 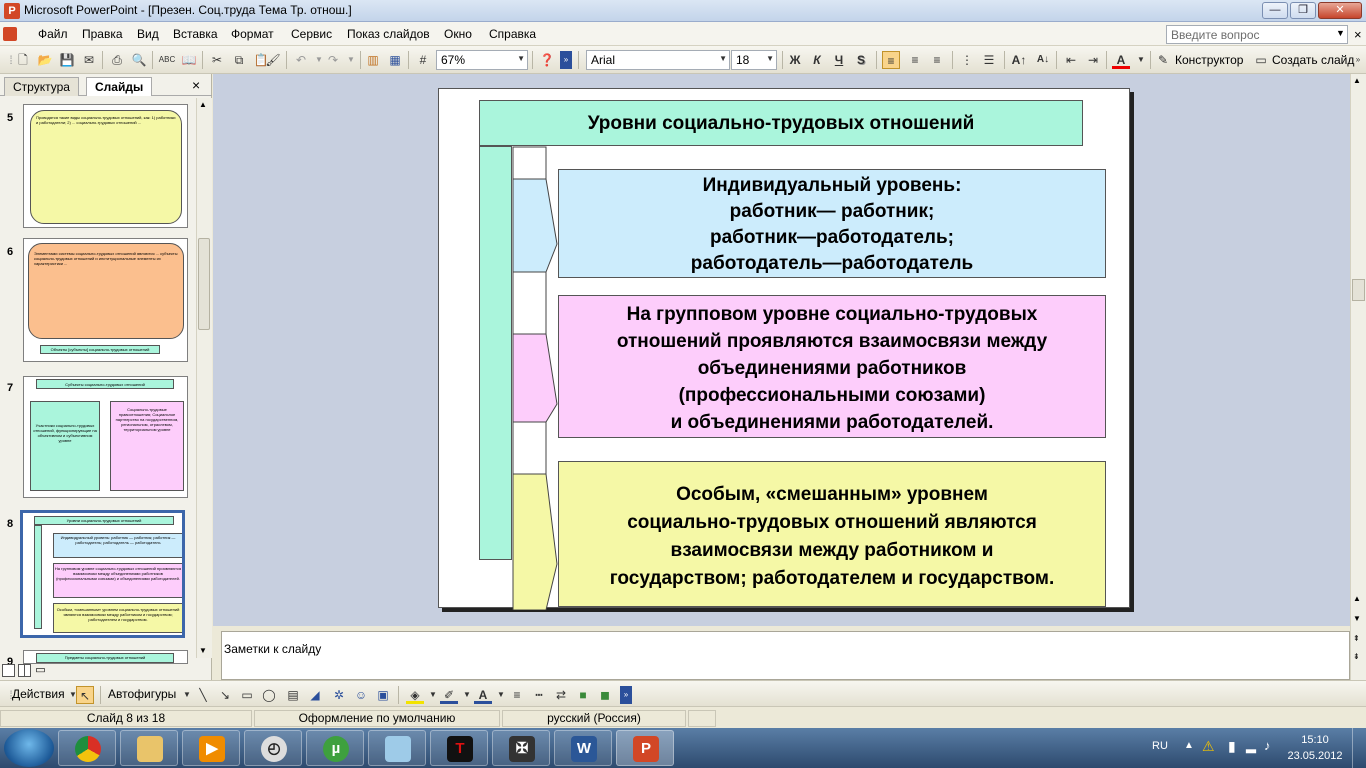 What do you see at coordinates (1359, 748) in the screenshot?
I see `show-desktop-button` at bounding box center [1359, 748].